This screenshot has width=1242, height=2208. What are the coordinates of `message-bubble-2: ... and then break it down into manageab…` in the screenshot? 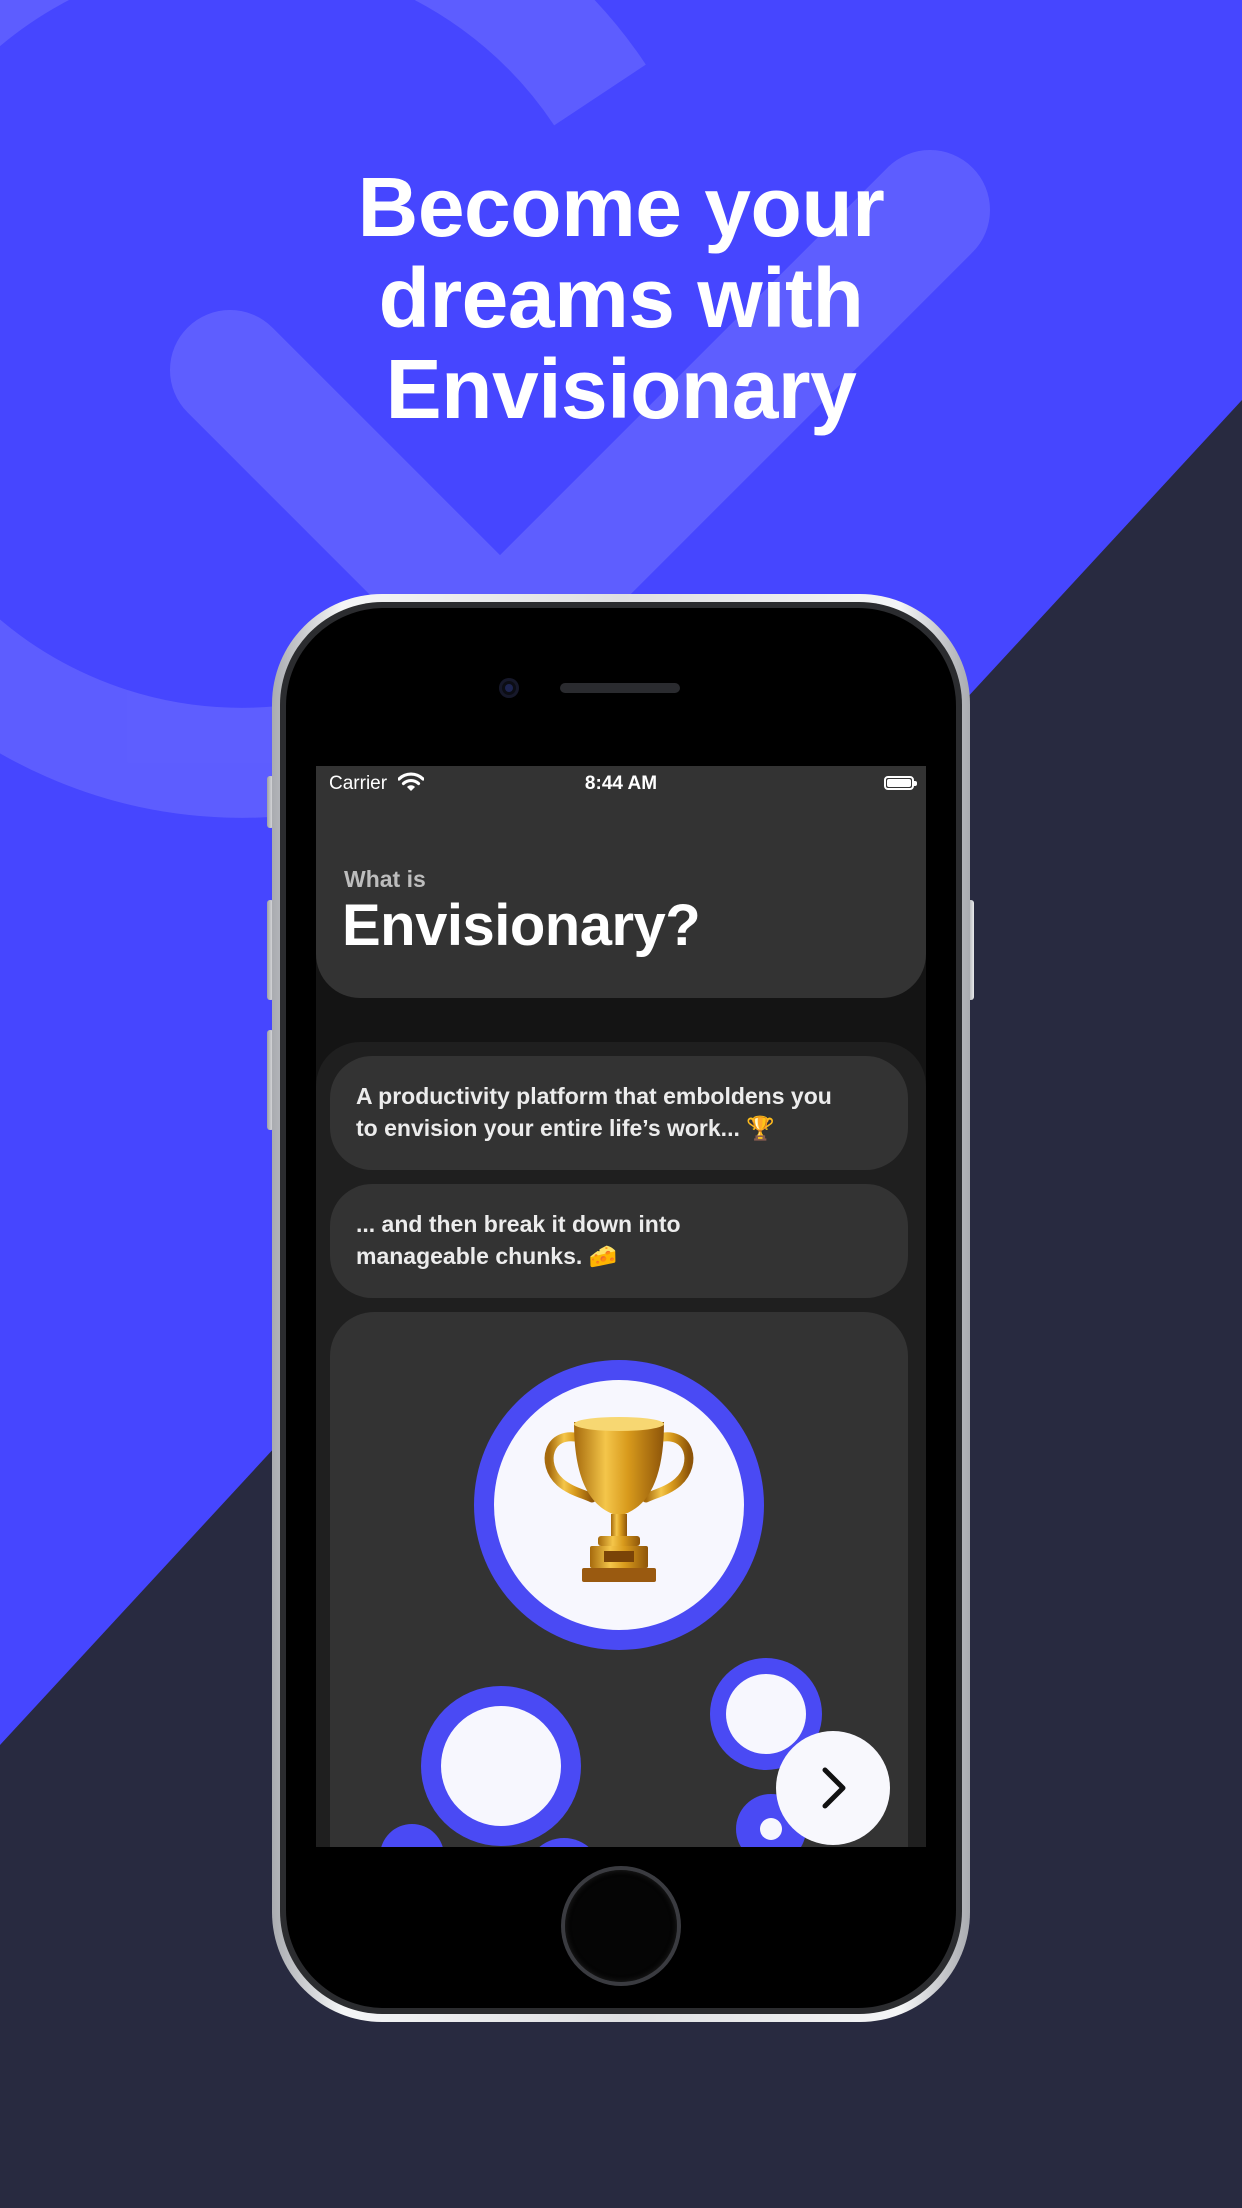 It's located at (619, 1241).